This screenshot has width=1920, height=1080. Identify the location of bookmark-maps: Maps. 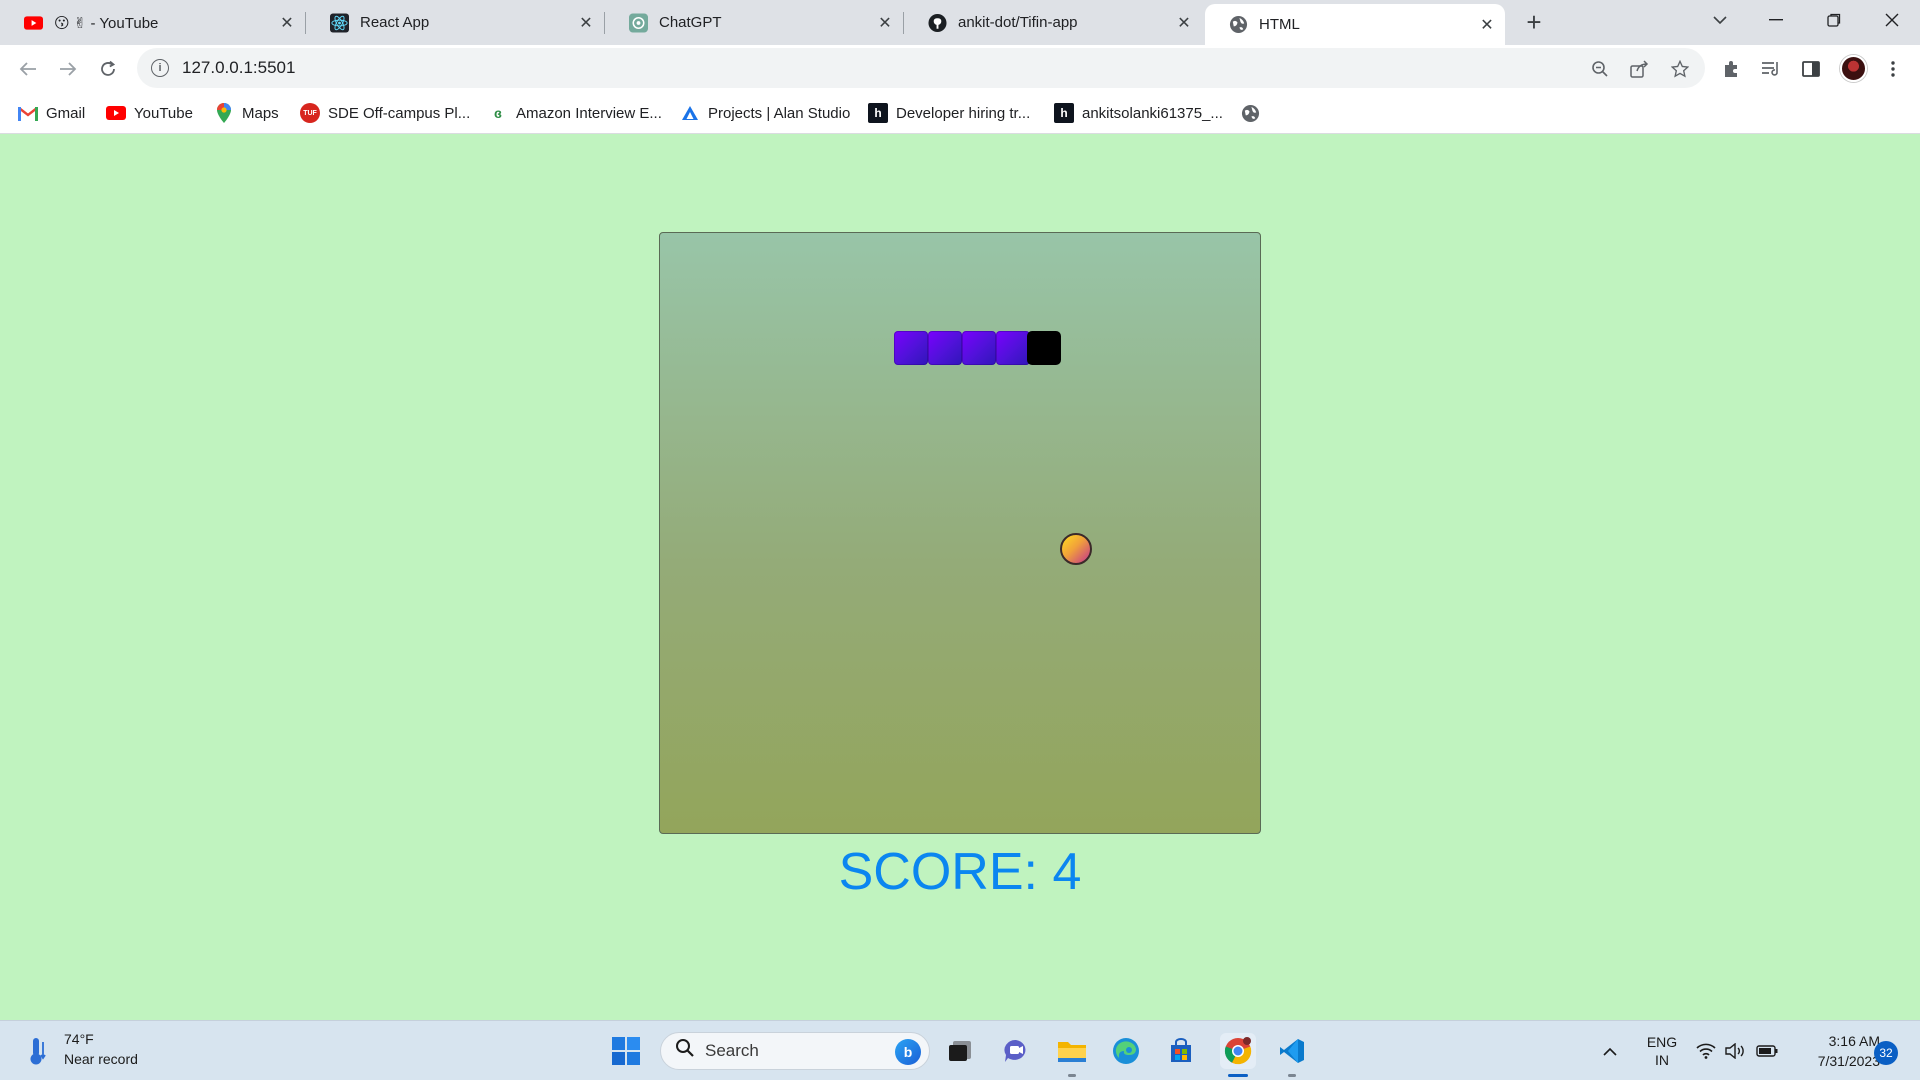
(246, 113).